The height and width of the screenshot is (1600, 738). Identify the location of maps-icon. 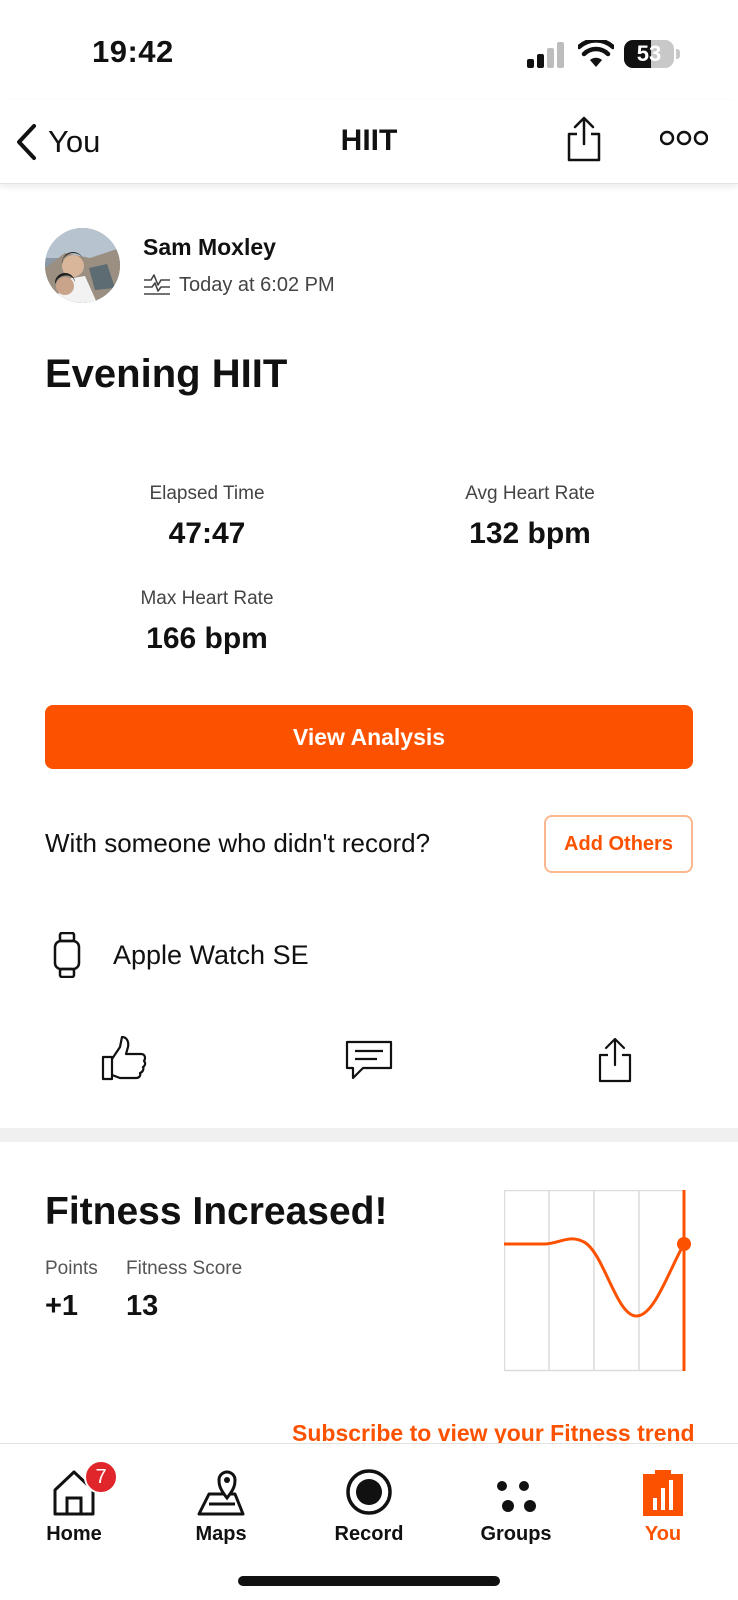
(221, 1493).